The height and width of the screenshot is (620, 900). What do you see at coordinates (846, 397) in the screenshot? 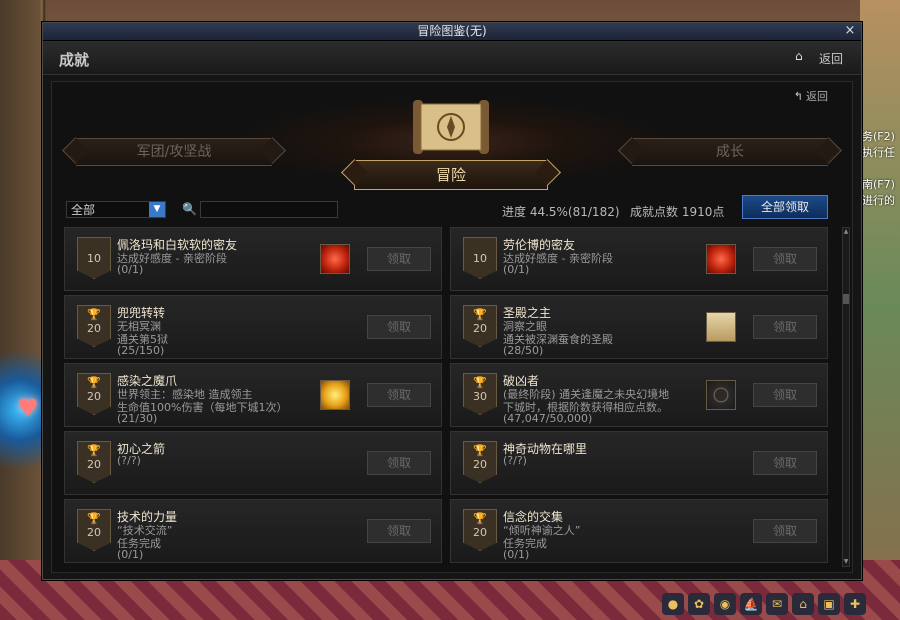
I see `list-scrollbar: ▲ ▼` at bounding box center [846, 397].